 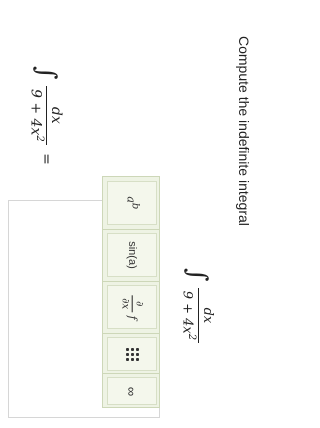 I want to click on infinity-icon: ∞, so click(x=132, y=391).